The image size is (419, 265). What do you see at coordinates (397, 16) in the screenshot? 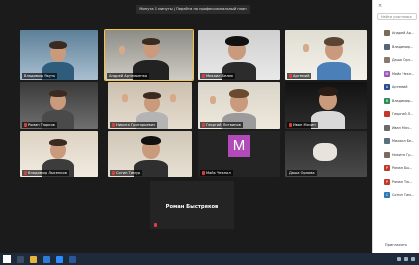
I see `participant-search-input: Найти участника` at bounding box center [397, 16].